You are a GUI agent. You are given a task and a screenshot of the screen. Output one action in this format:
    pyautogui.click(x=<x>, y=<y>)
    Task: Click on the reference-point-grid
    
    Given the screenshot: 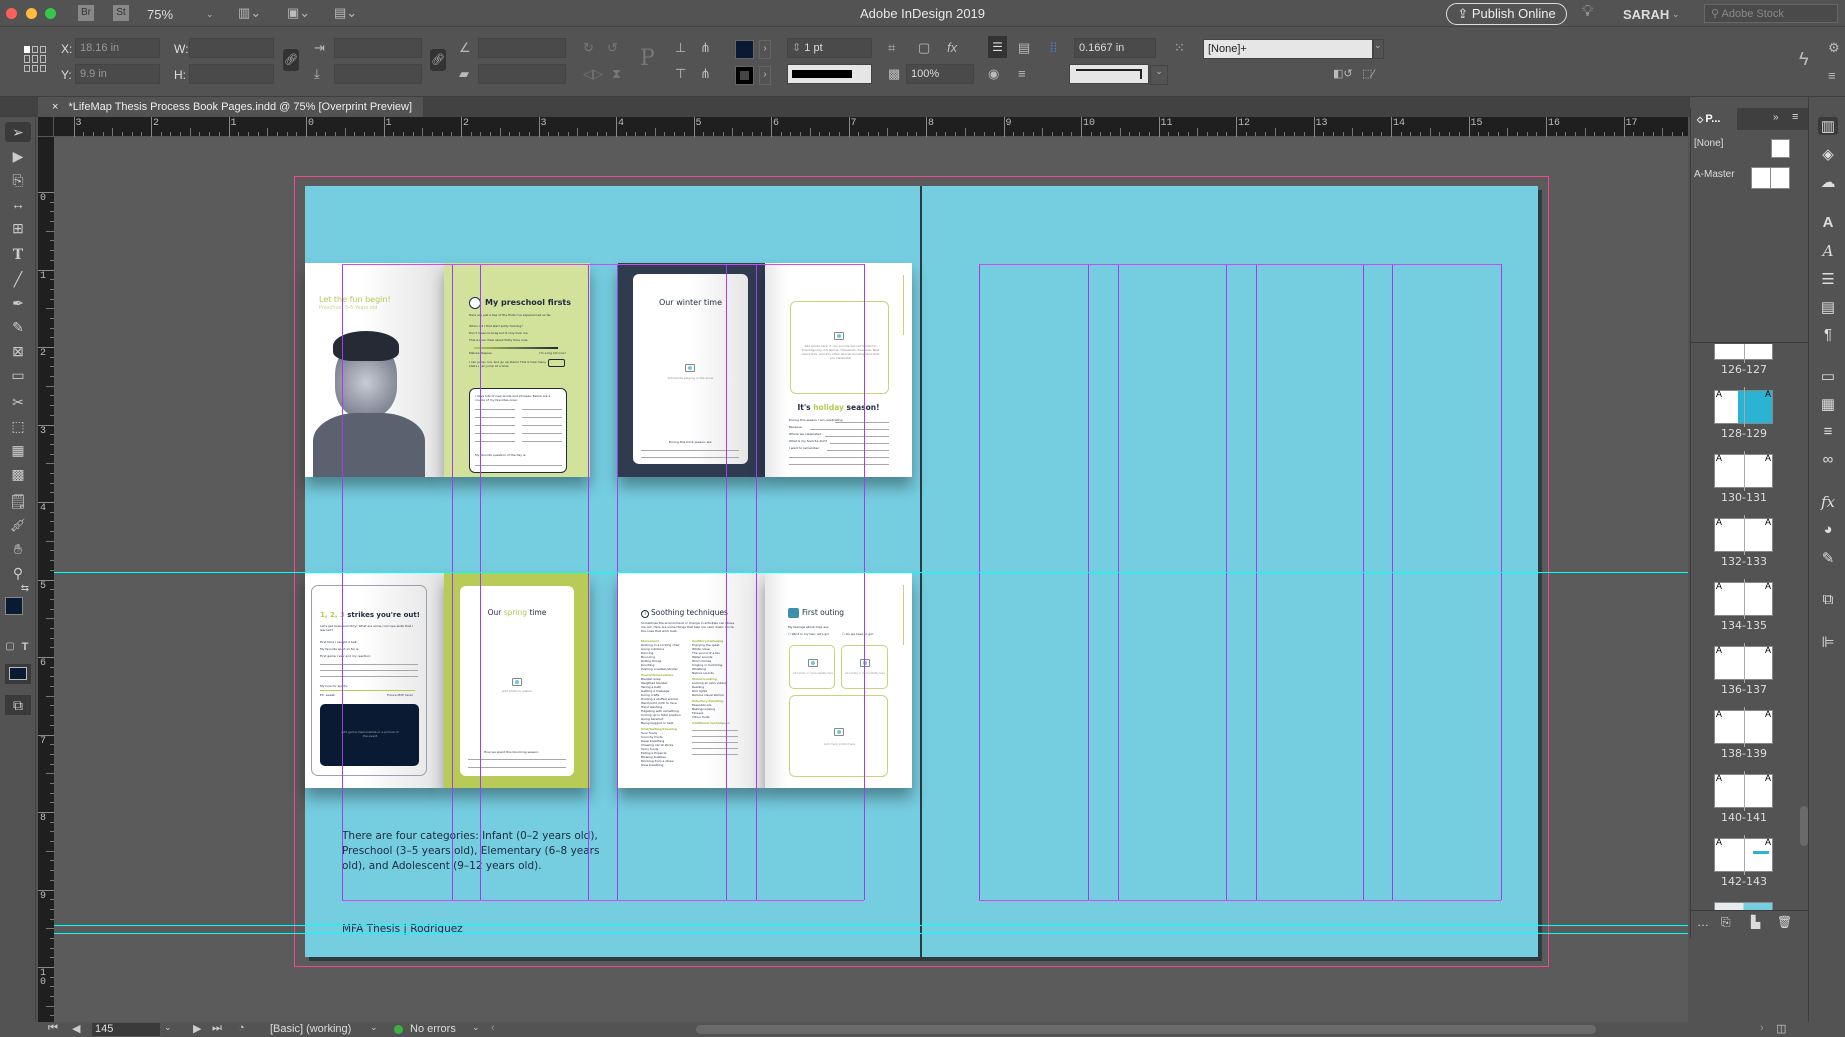 What is the action you would take?
    pyautogui.click(x=37, y=59)
    